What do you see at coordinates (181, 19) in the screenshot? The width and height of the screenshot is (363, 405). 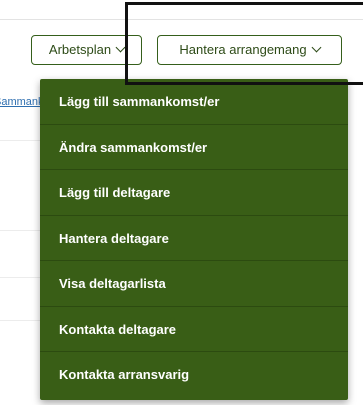 I see `header-divider` at bounding box center [181, 19].